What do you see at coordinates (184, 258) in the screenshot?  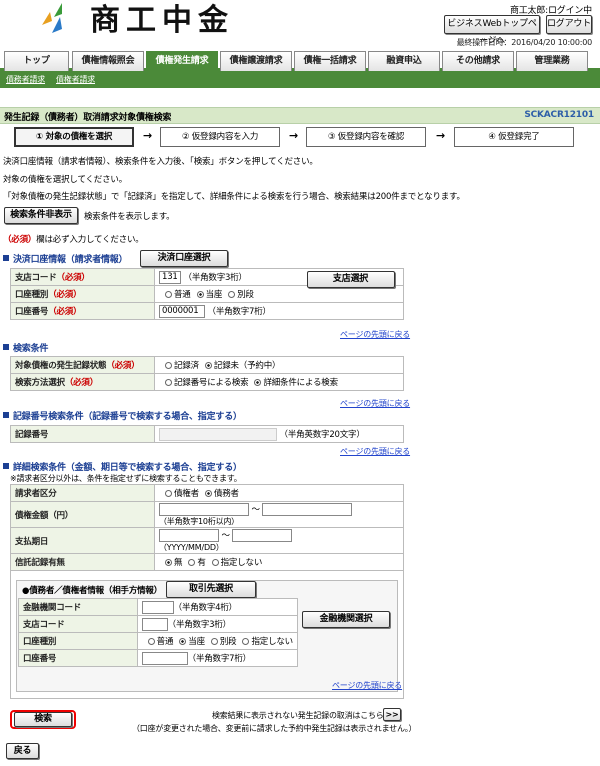 I see `select-settlement-account-button: 決済口座選択` at bounding box center [184, 258].